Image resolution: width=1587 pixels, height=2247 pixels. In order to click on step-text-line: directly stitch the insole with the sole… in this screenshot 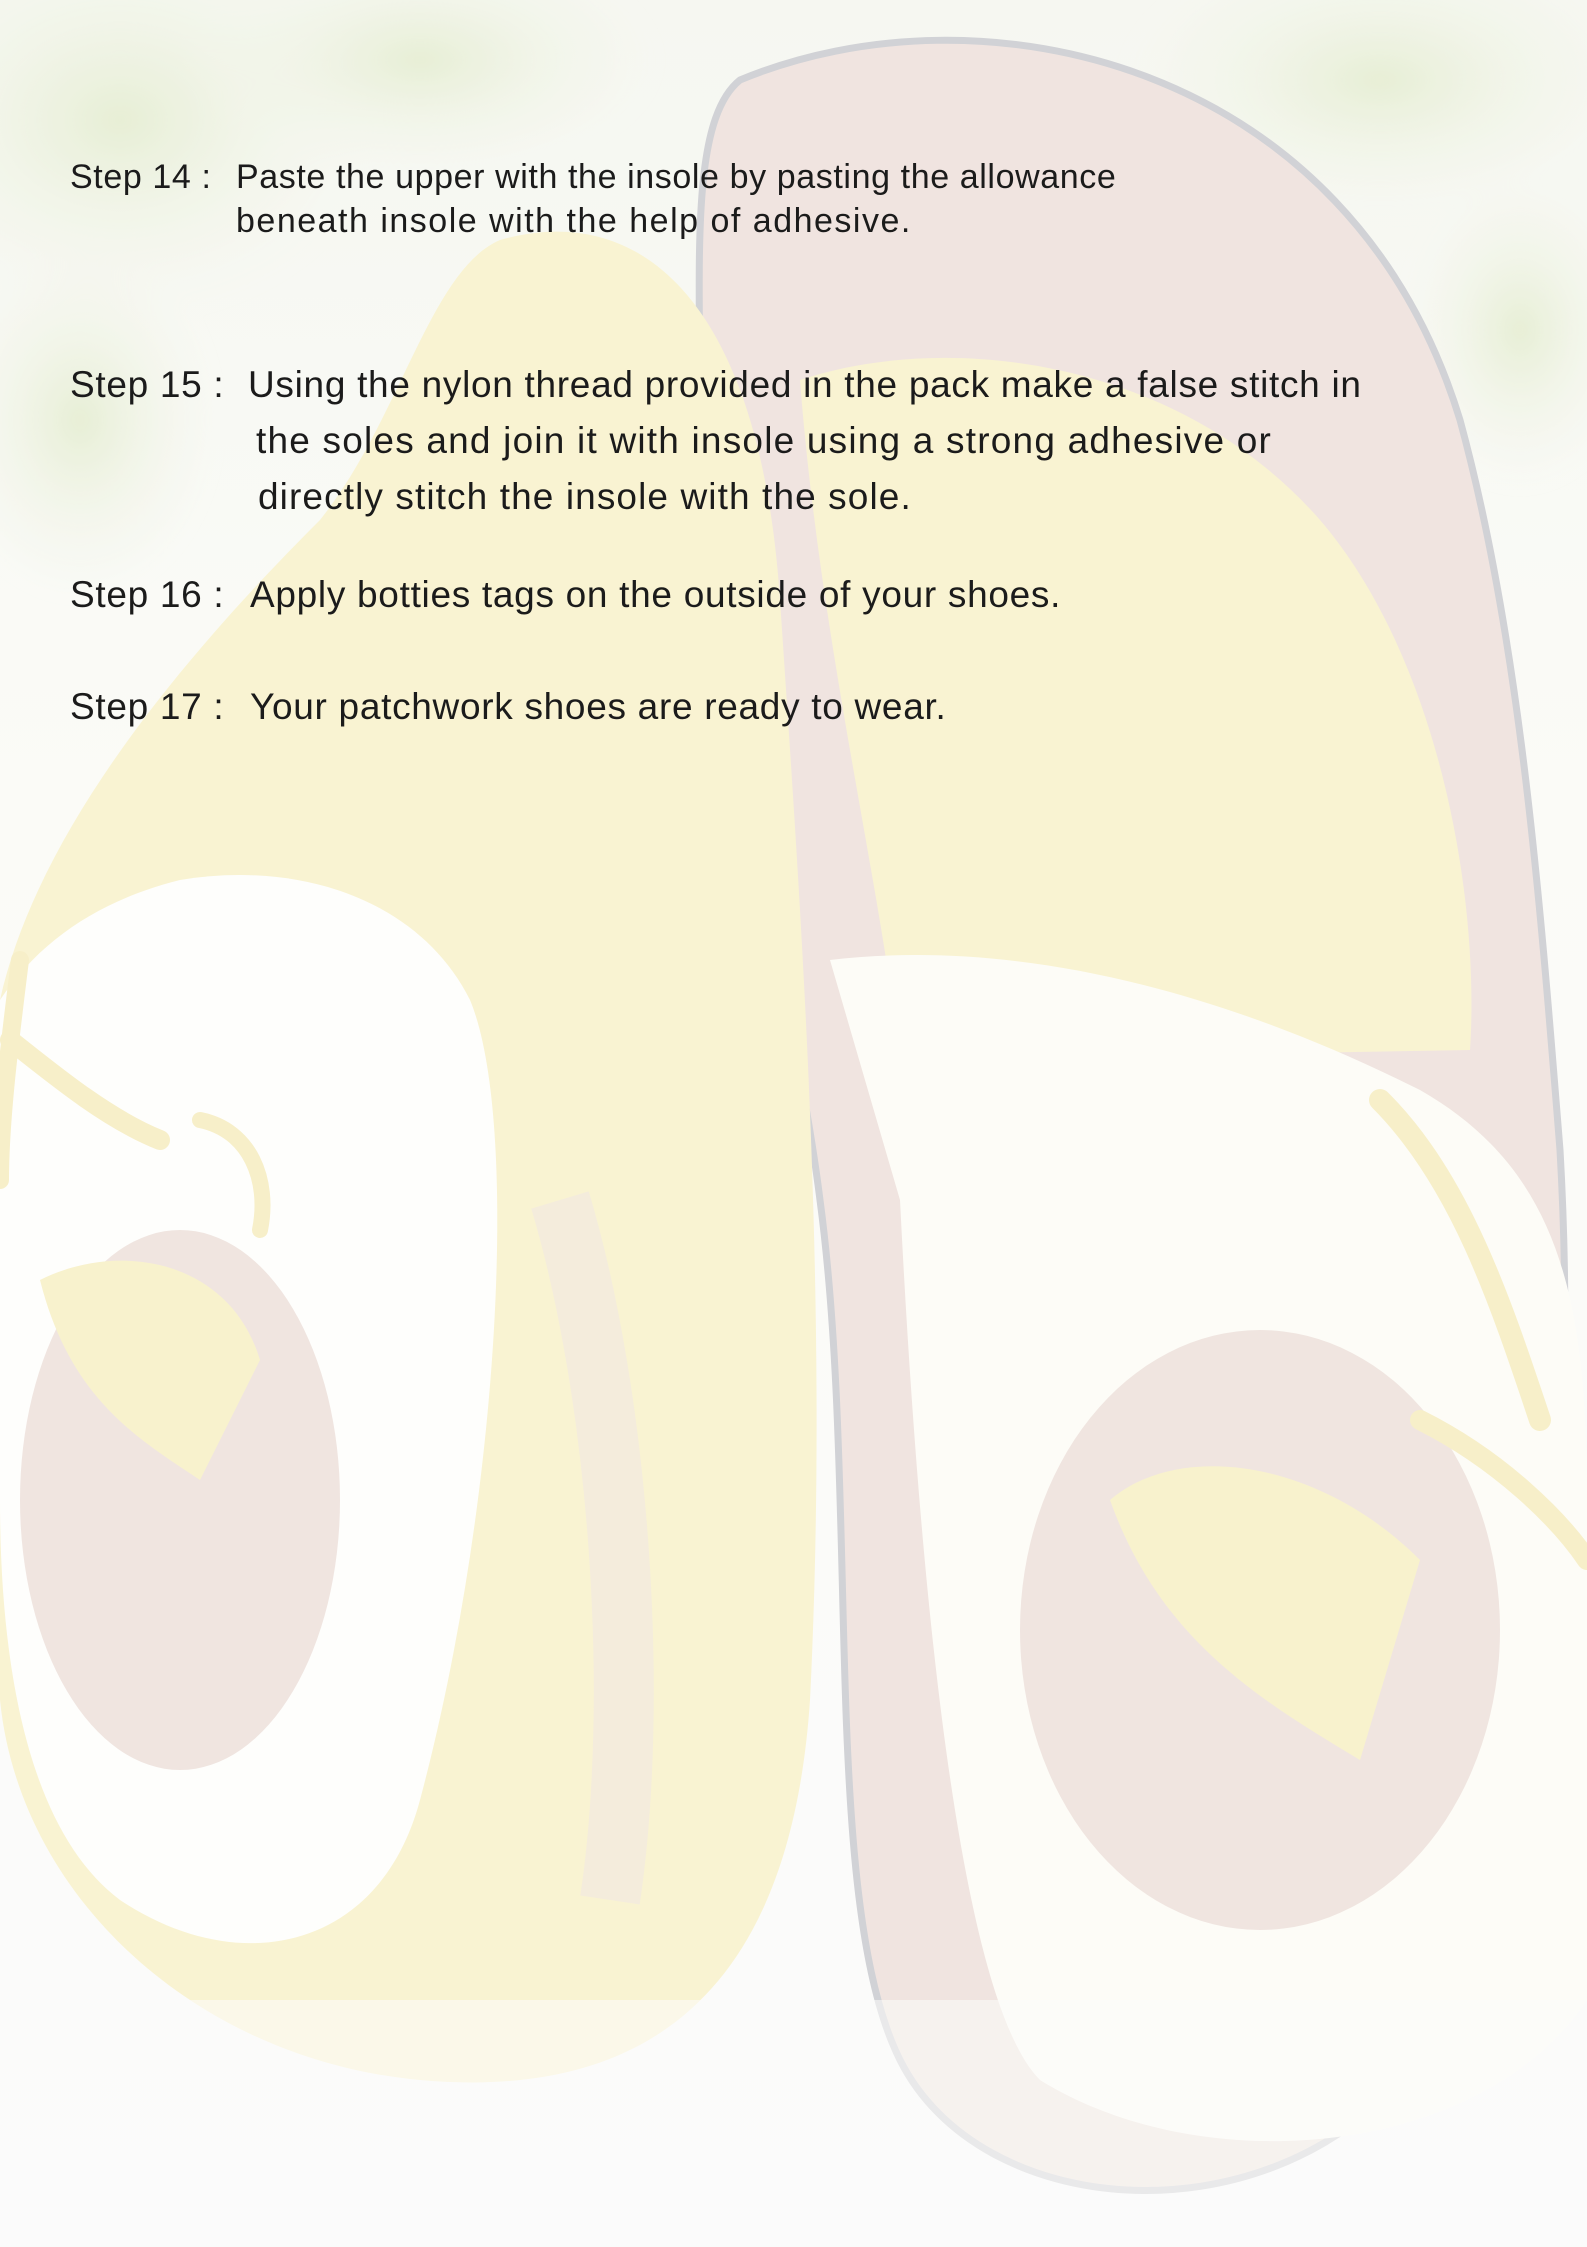, I will do `click(585, 496)`.